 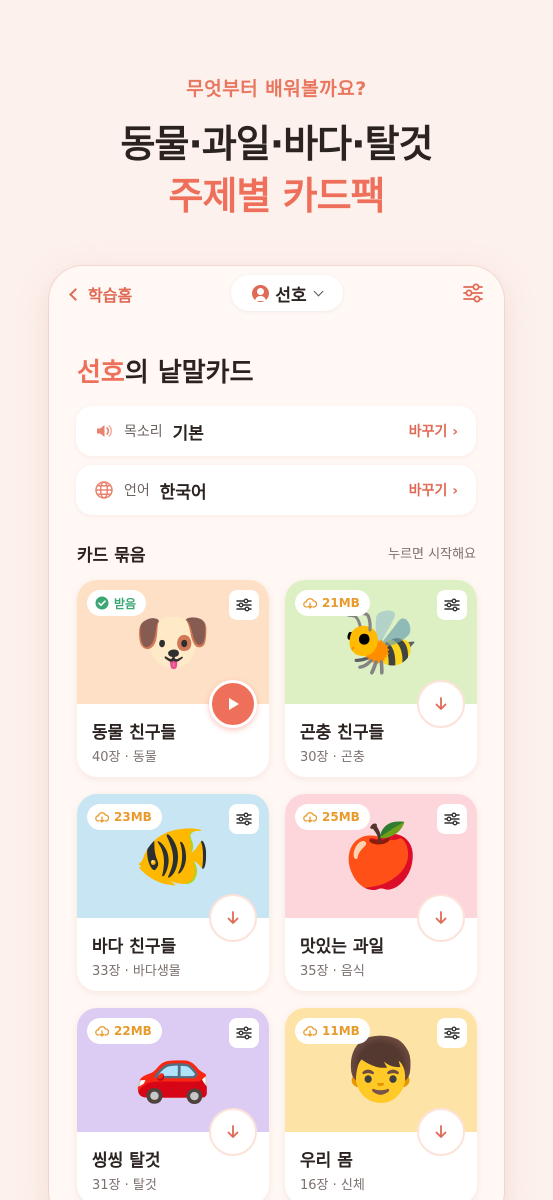 I want to click on card-pack: 🚗 22MB 씽씽 탈것 31장 · 탈것, so click(x=173, y=1104).